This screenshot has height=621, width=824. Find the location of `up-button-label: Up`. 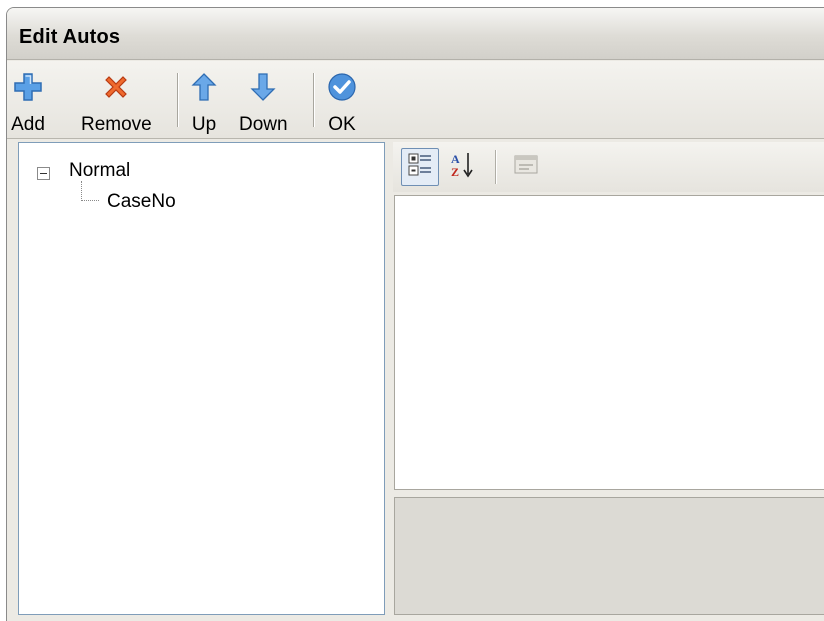

up-button-label: Up is located at coordinates (204, 124).